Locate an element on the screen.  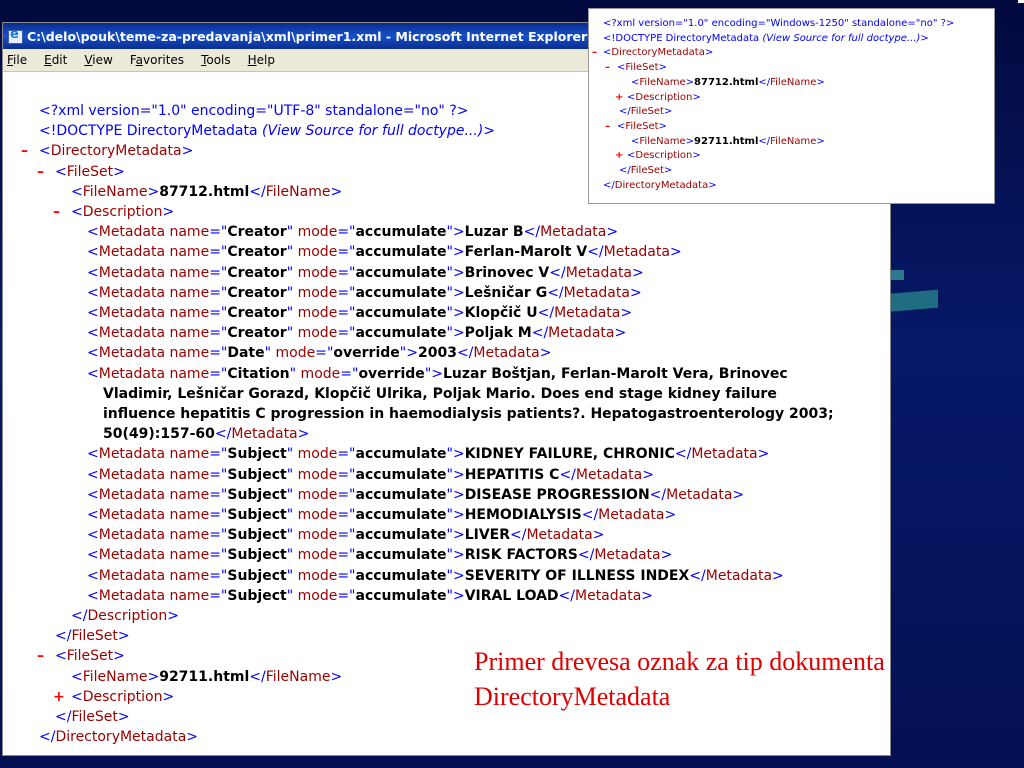
metadata-value: Ferlan-Marolt V is located at coordinates (526, 252).